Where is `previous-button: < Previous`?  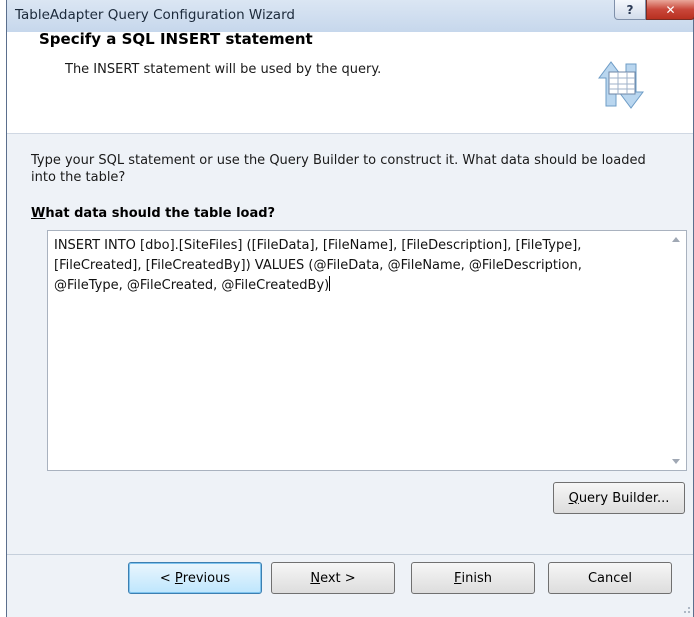
previous-button: < Previous is located at coordinates (195, 578).